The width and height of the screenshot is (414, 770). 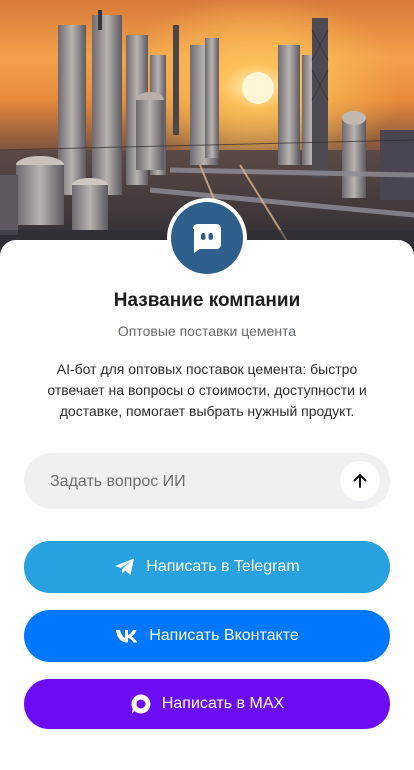 What do you see at coordinates (224, 635) in the screenshot?
I see `vk-button-label: Написать Вконтакте` at bounding box center [224, 635].